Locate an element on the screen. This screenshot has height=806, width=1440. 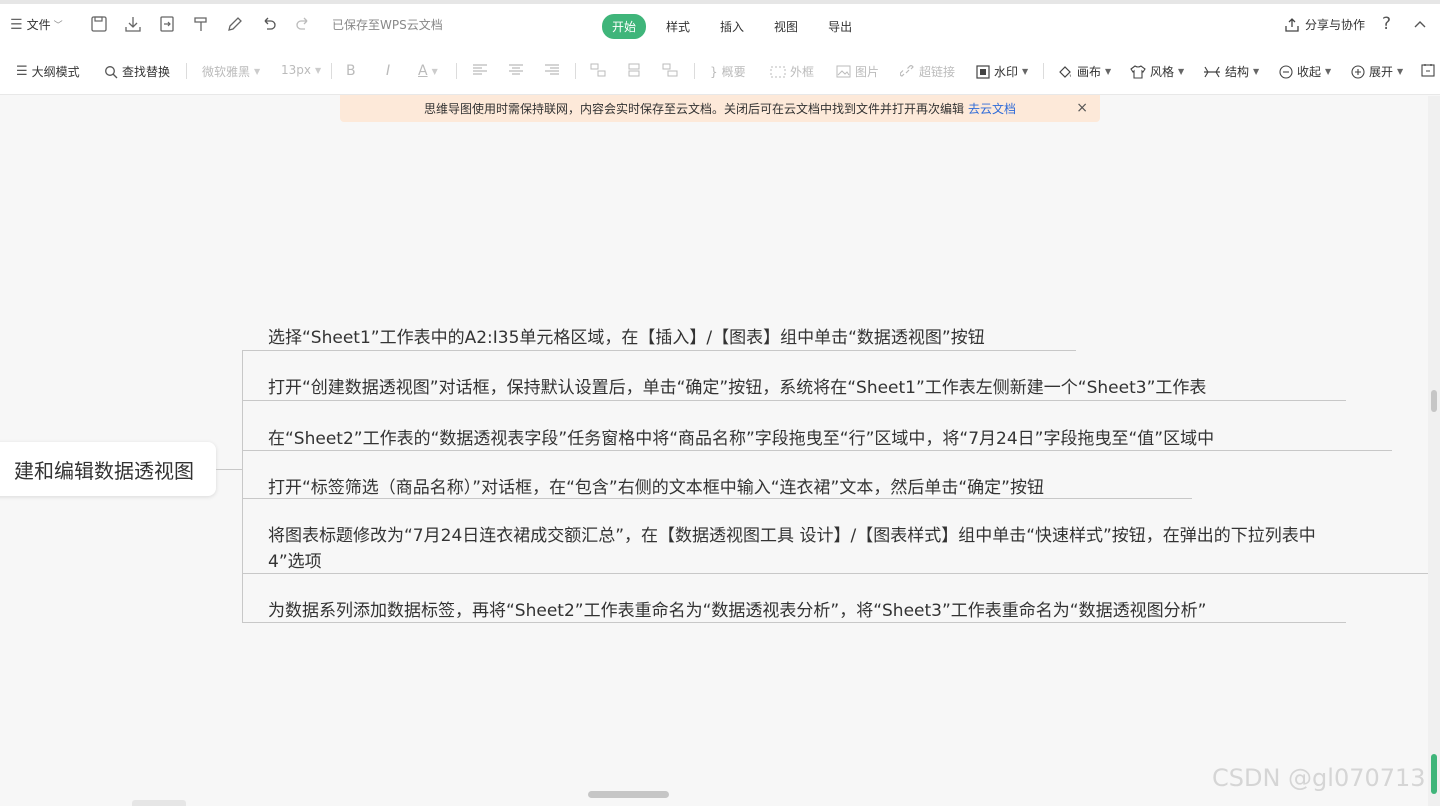
save-icon is located at coordinates (99, 24).